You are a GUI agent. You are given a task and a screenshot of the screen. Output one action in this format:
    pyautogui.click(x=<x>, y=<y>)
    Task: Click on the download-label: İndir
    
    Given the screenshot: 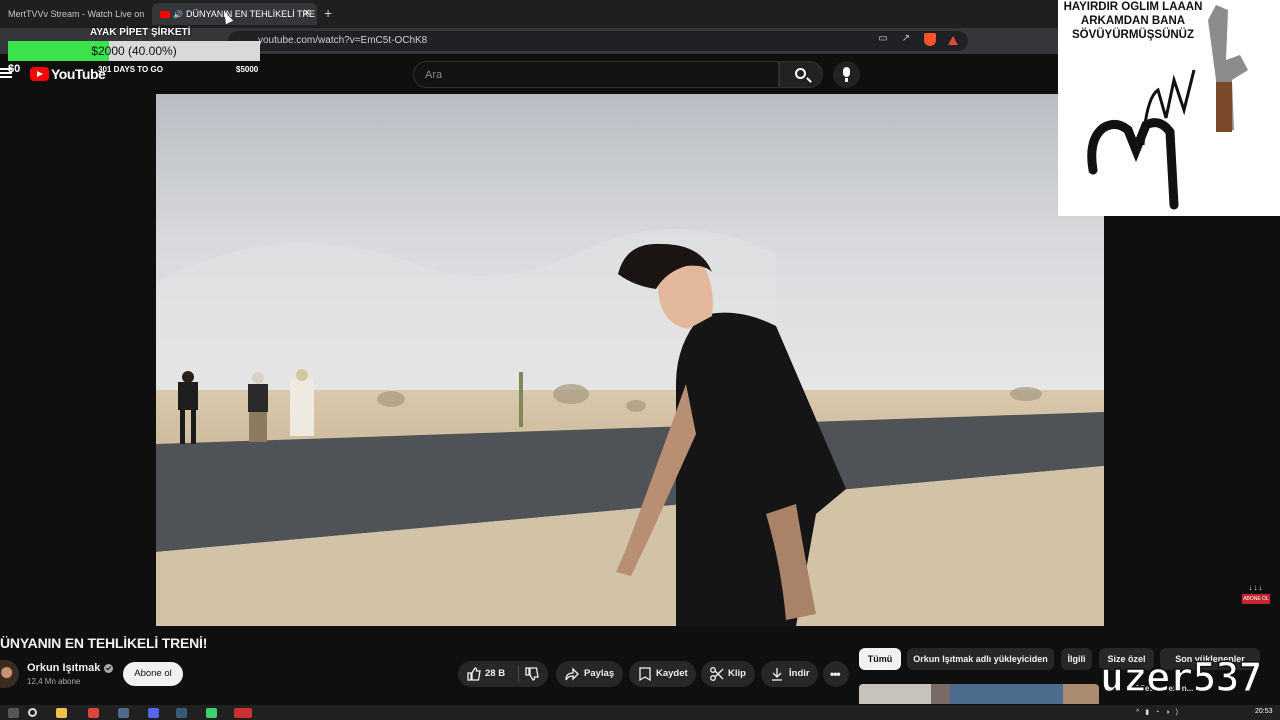 What is the action you would take?
    pyautogui.click(x=799, y=673)
    